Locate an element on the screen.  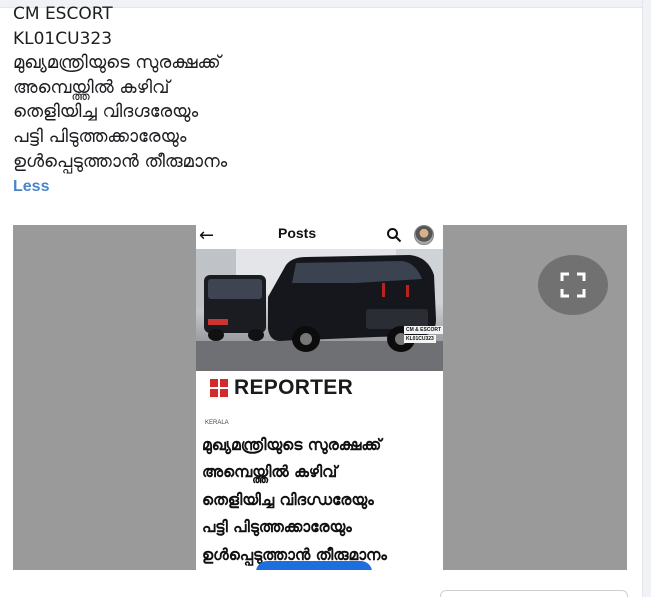
phone-header: ← Posts is located at coordinates (319, 237).